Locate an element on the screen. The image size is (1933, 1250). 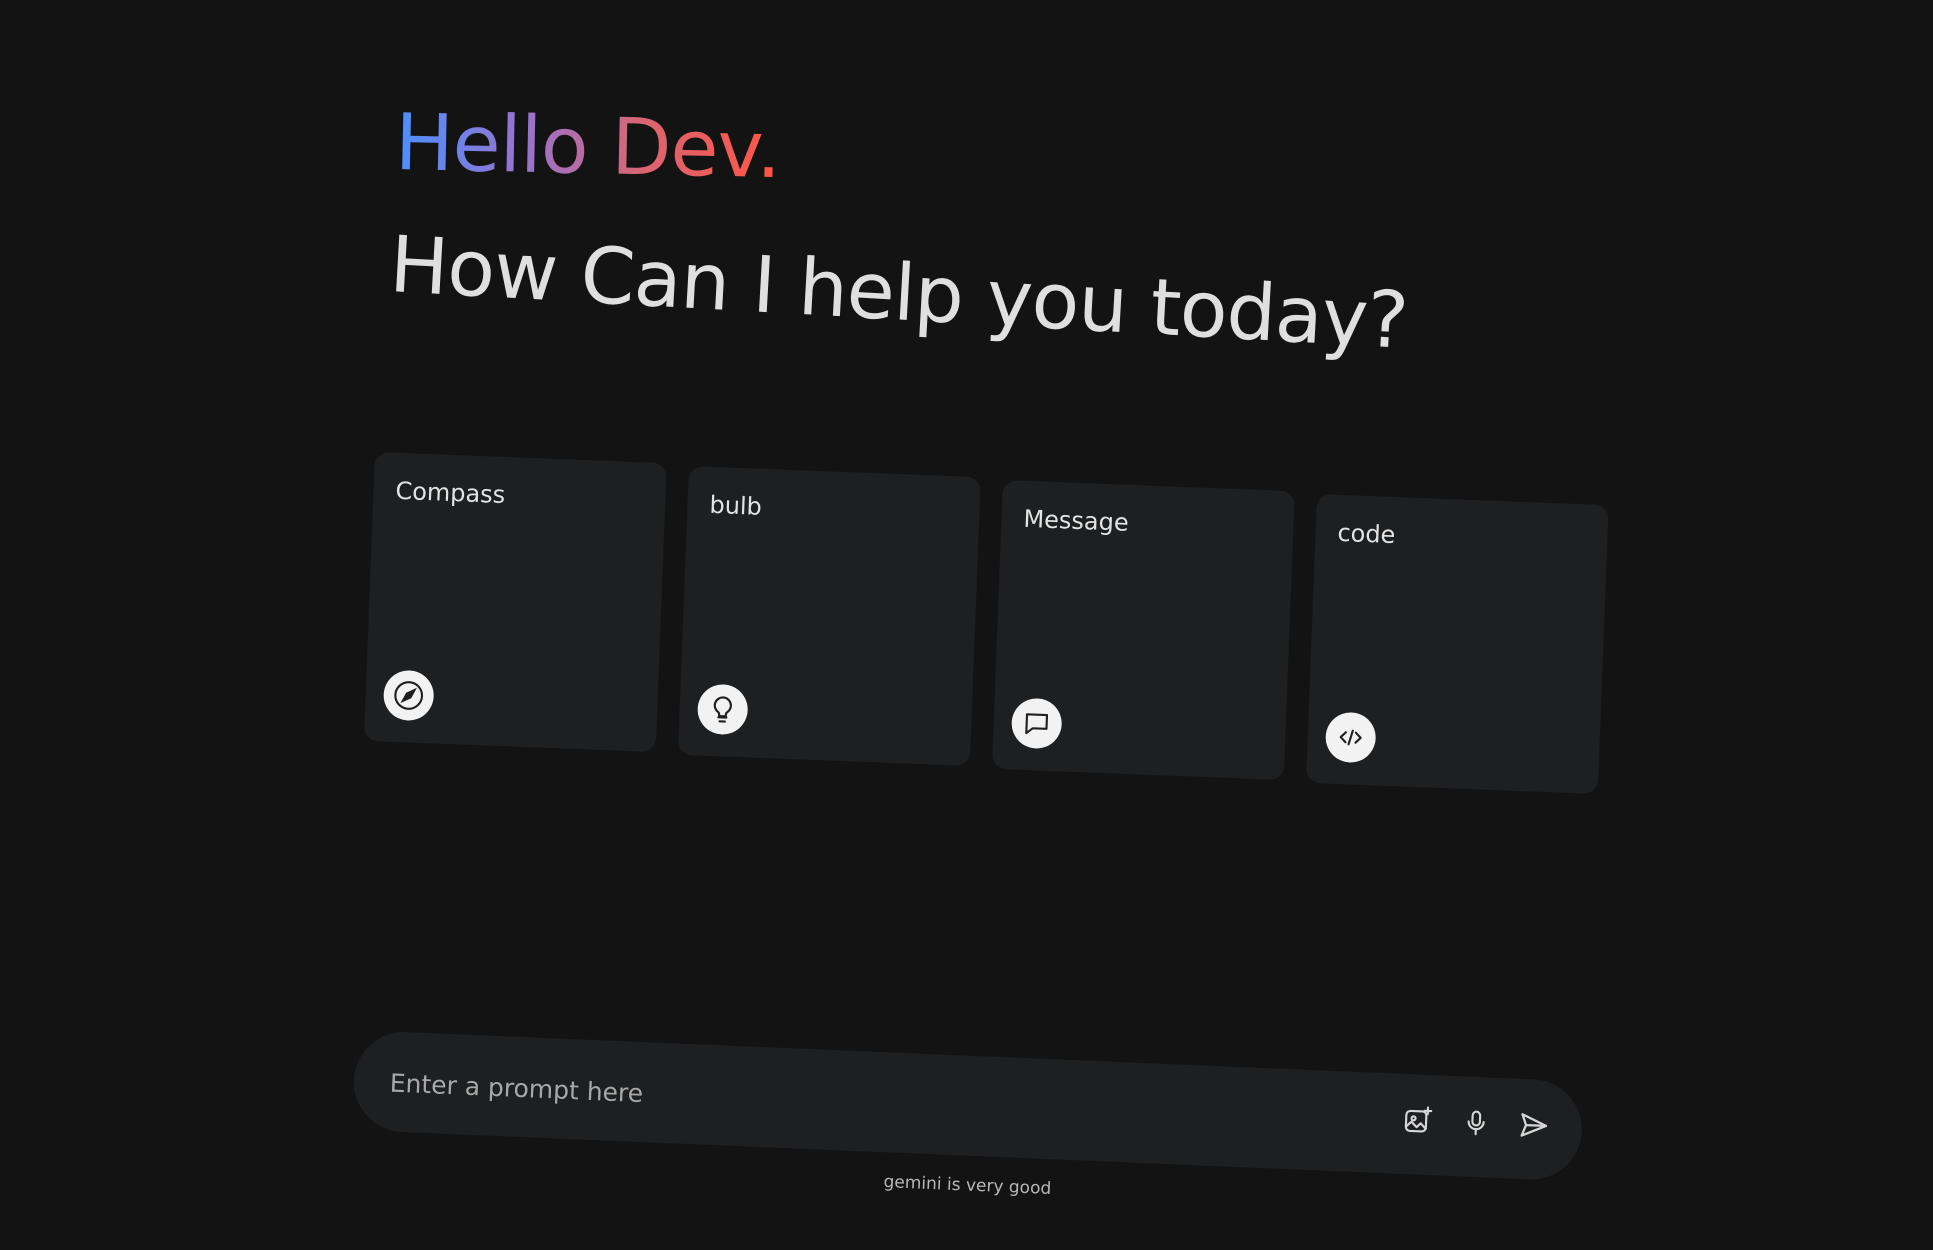
send-icon is located at coordinates (1533, 1125).